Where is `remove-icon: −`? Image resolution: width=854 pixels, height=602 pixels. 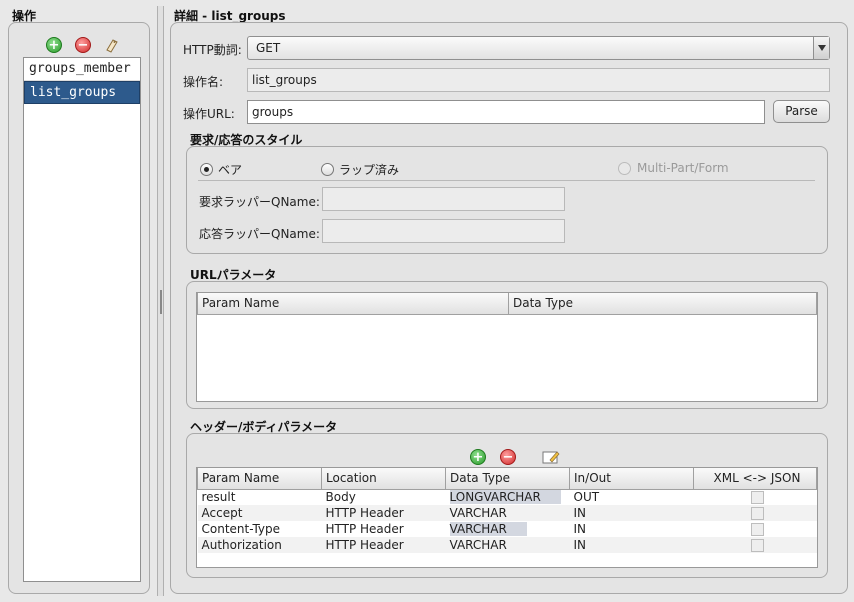
remove-icon: − is located at coordinates (83, 45).